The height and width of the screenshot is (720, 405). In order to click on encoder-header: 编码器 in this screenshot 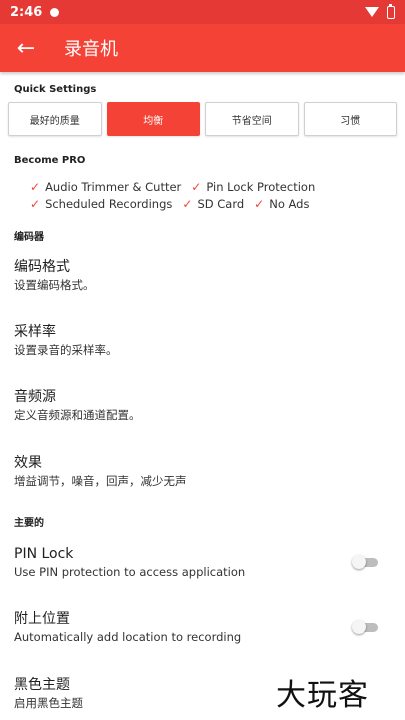, I will do `click(29, 237)`.